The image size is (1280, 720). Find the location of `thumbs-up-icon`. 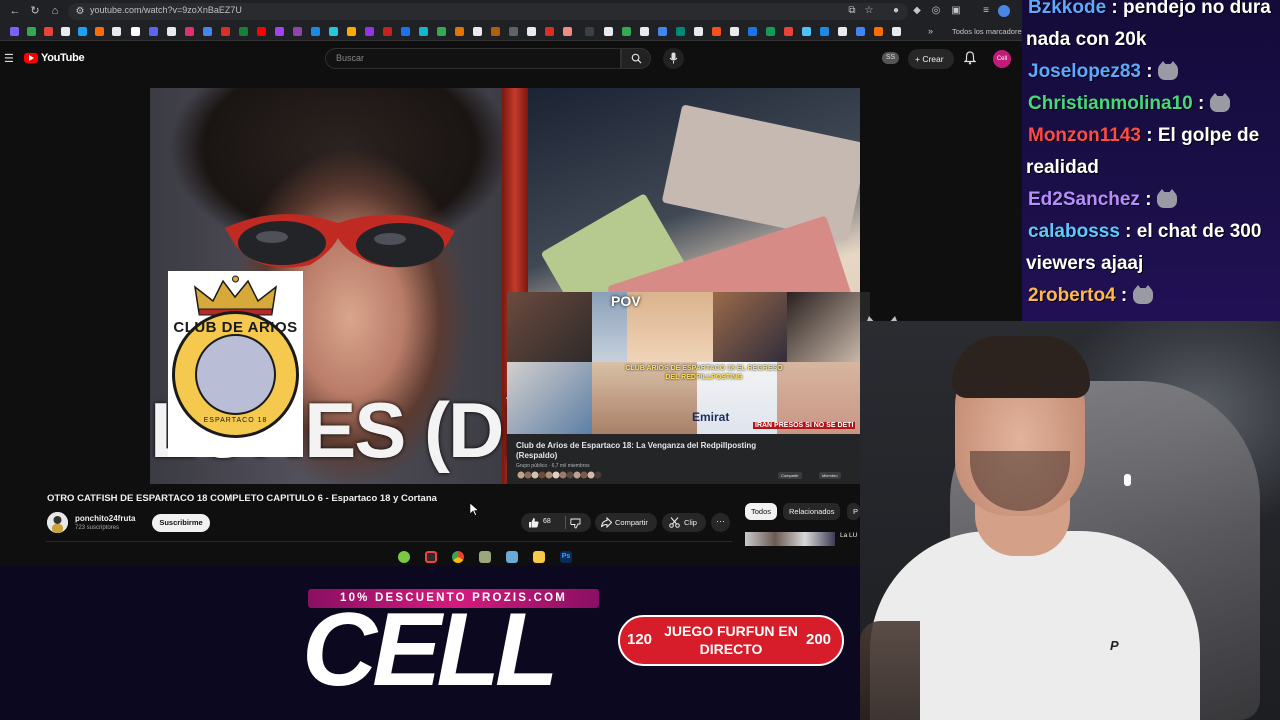

thumbs-up-icon is located at coordinates (533, 522).